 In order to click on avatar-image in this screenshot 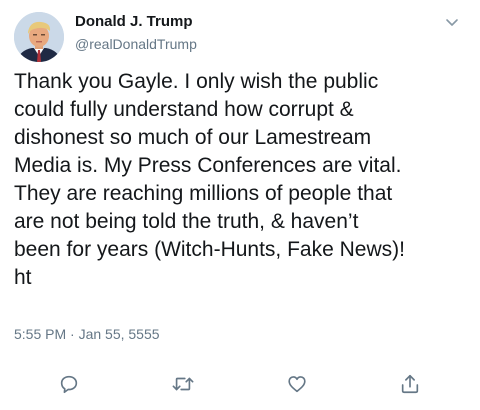, I will do `click(39, 37)`.